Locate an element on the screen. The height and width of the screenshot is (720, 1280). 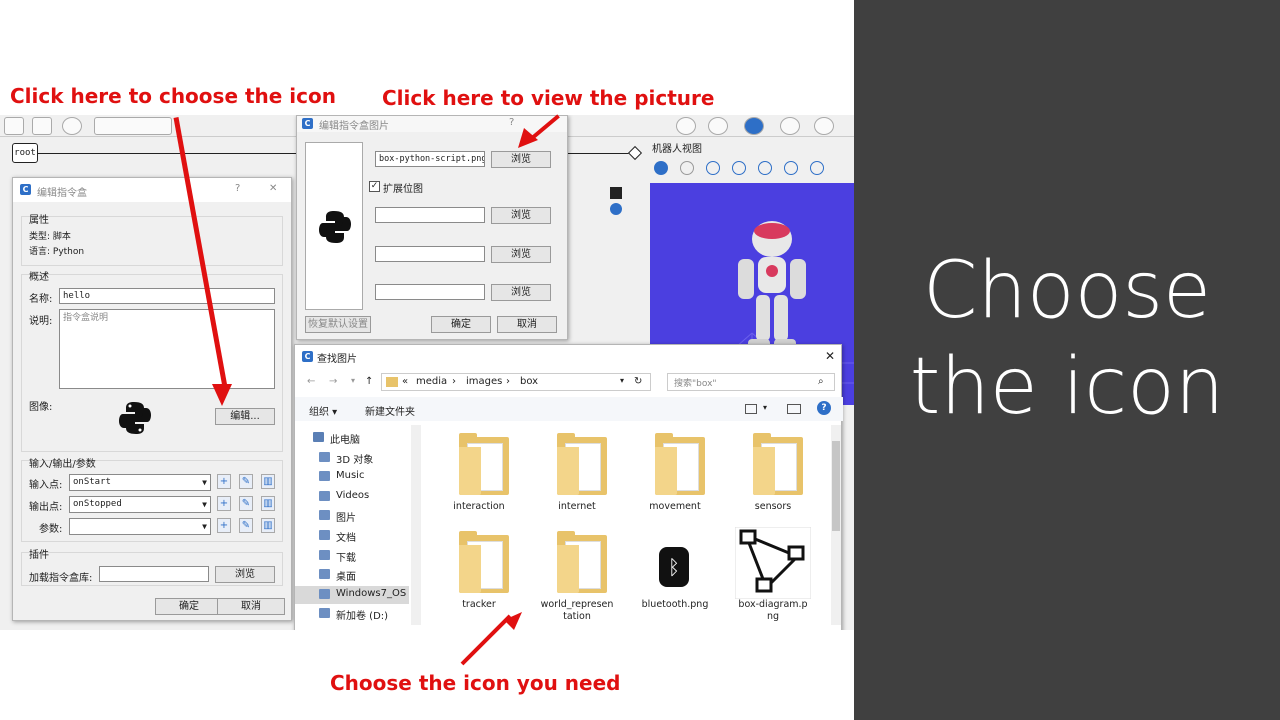
image-cancel-button: 取消 is located at coordinates (527, 324).